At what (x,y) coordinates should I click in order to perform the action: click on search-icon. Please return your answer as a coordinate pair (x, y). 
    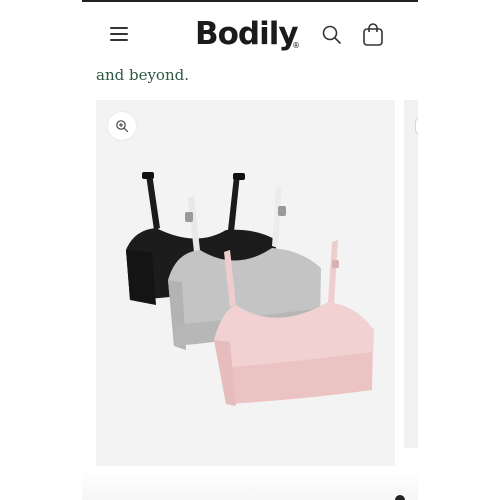
    Looking at the image, I should click on (332, 35).